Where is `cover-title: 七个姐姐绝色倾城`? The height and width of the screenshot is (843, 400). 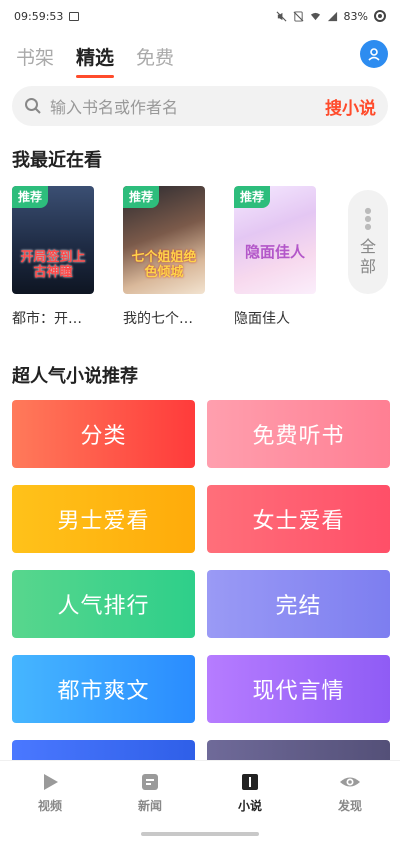 cover-title: 七个姐姐绝色倾城 is located at coordinates (164, 265).